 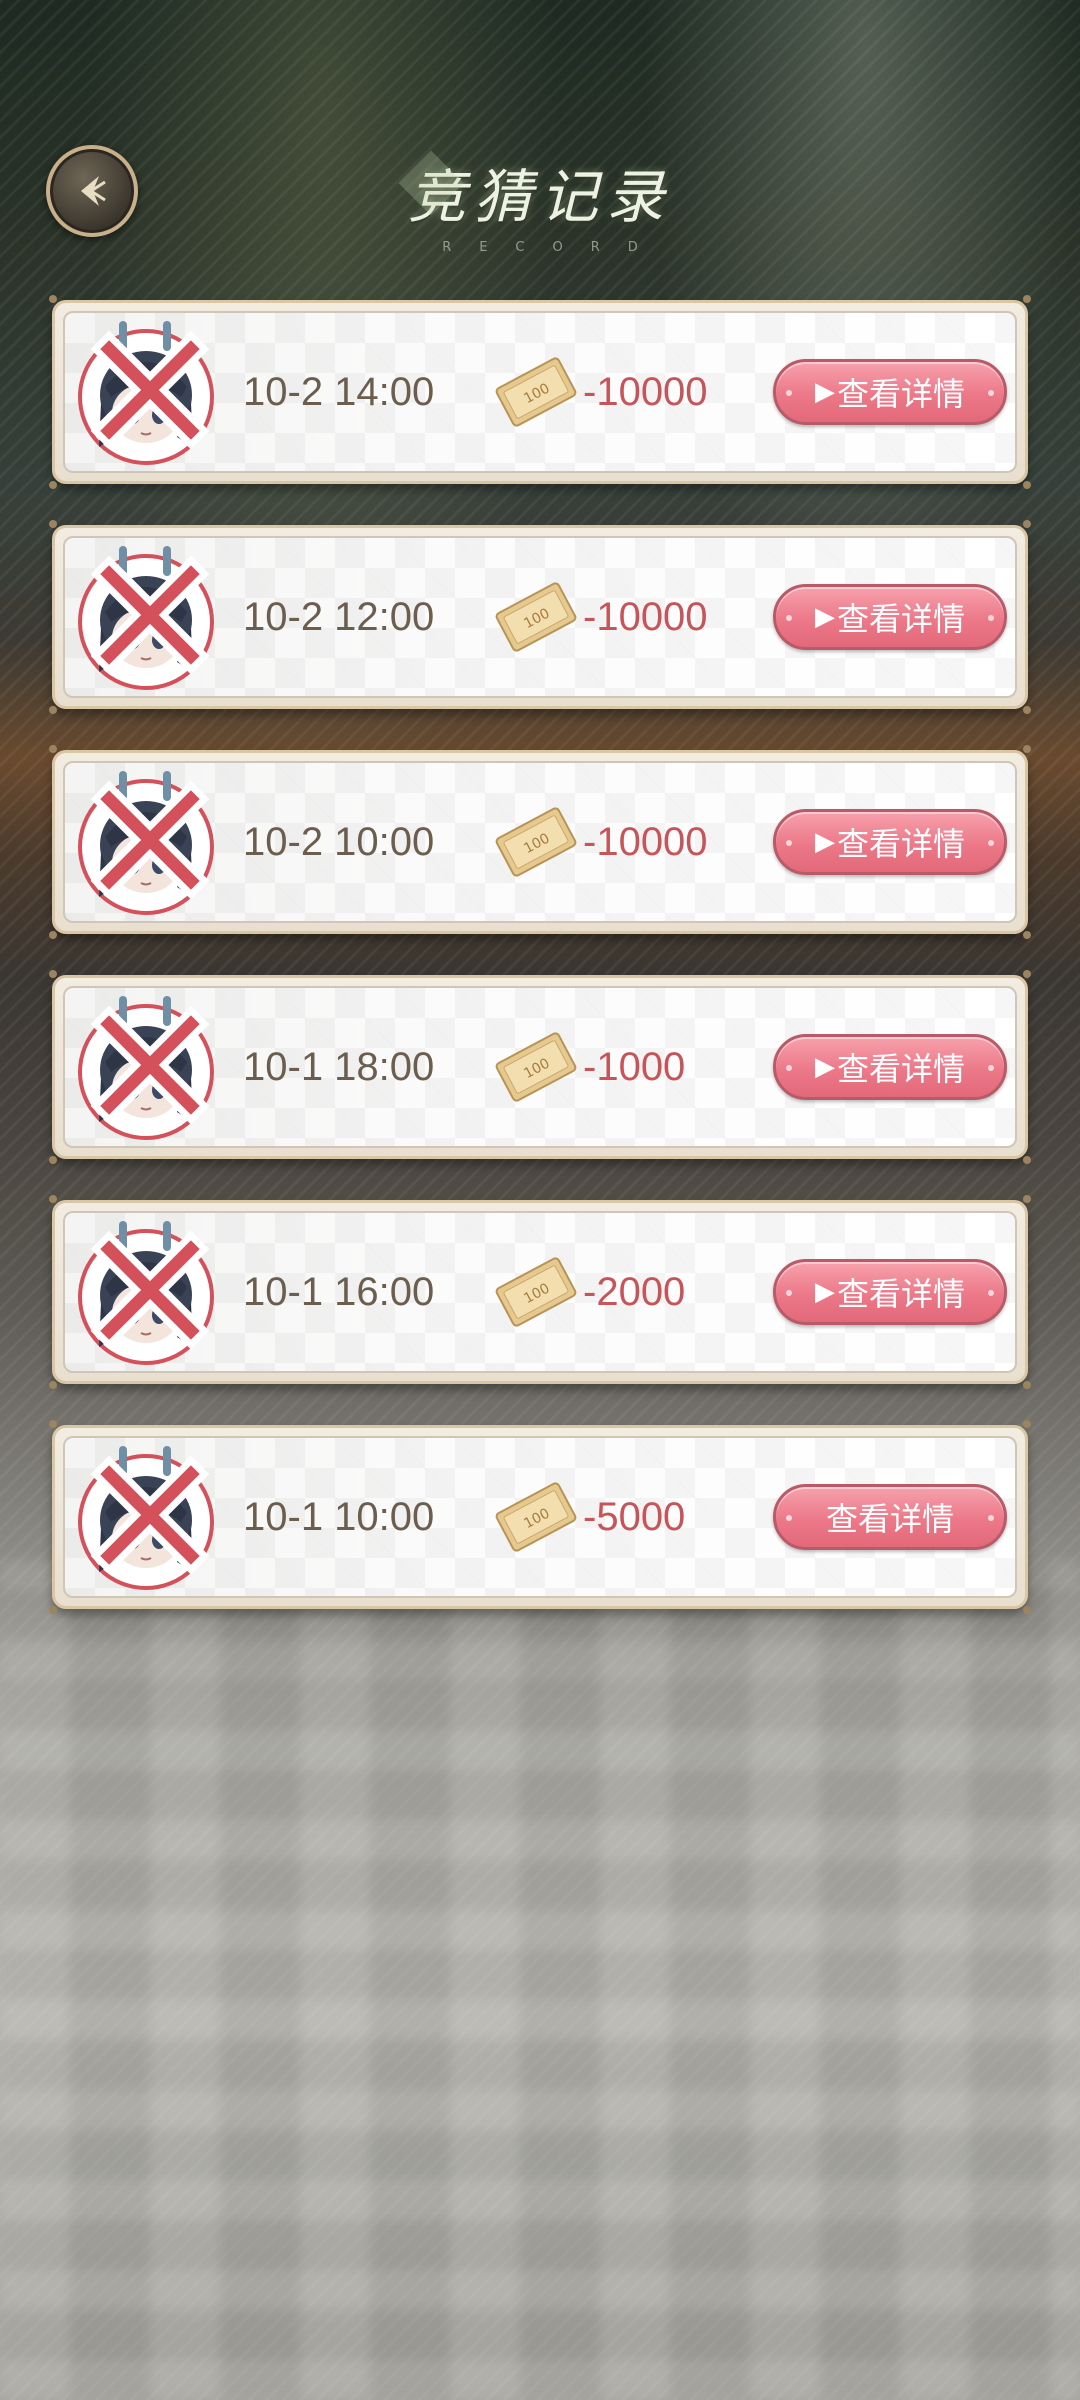 I want to click on record-amount: -5000, so click(x=634, y=1516).